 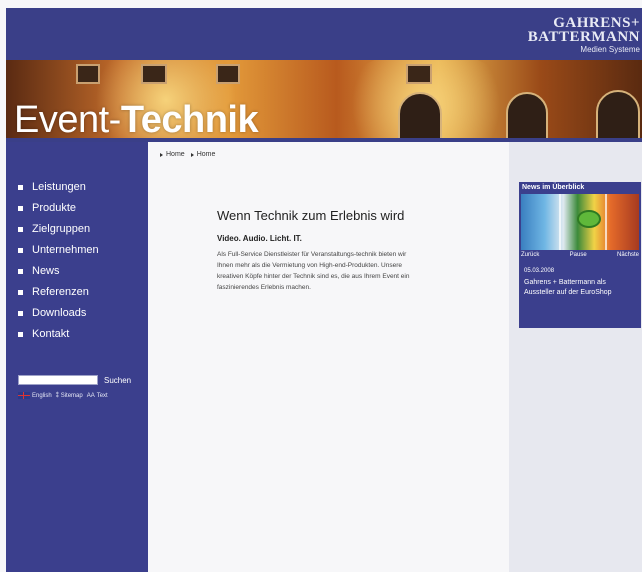 I want to click on header-bar: GAHRENS+ BATTERMANN Medien Systeme, so click(x=324, y=34).